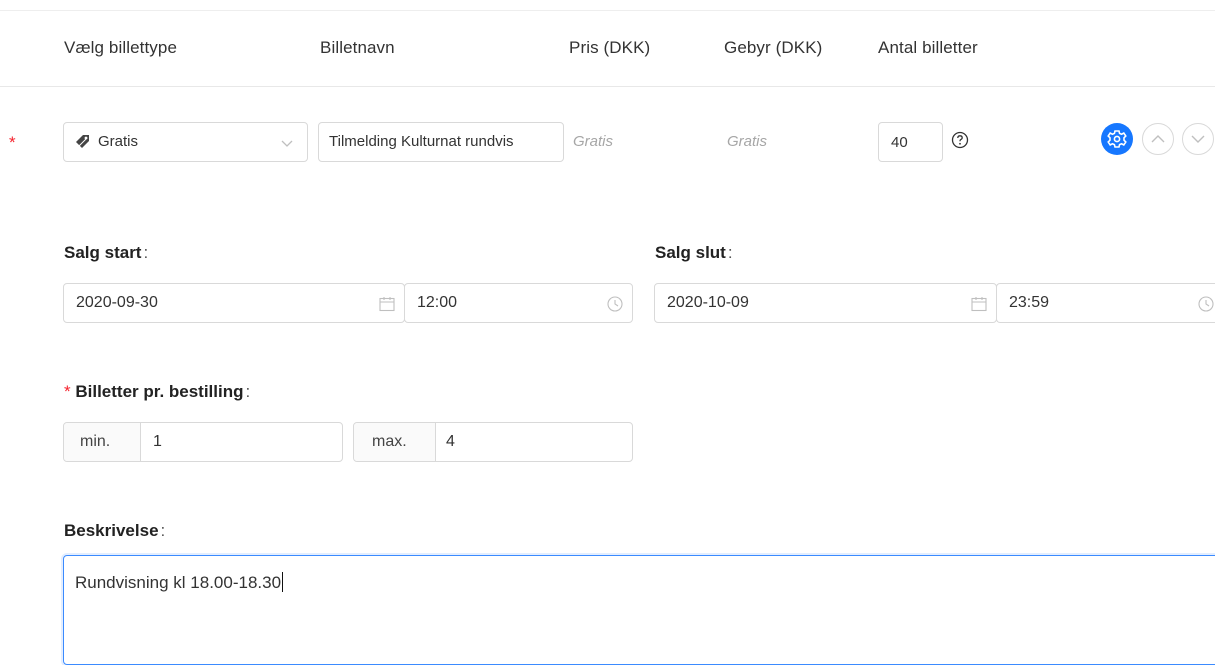 This screenshot has width=1215, height=665. Describe the element at coordinates (103, 252) in the screenshot. I see `sale-start-label-text: Salg start` at that location.